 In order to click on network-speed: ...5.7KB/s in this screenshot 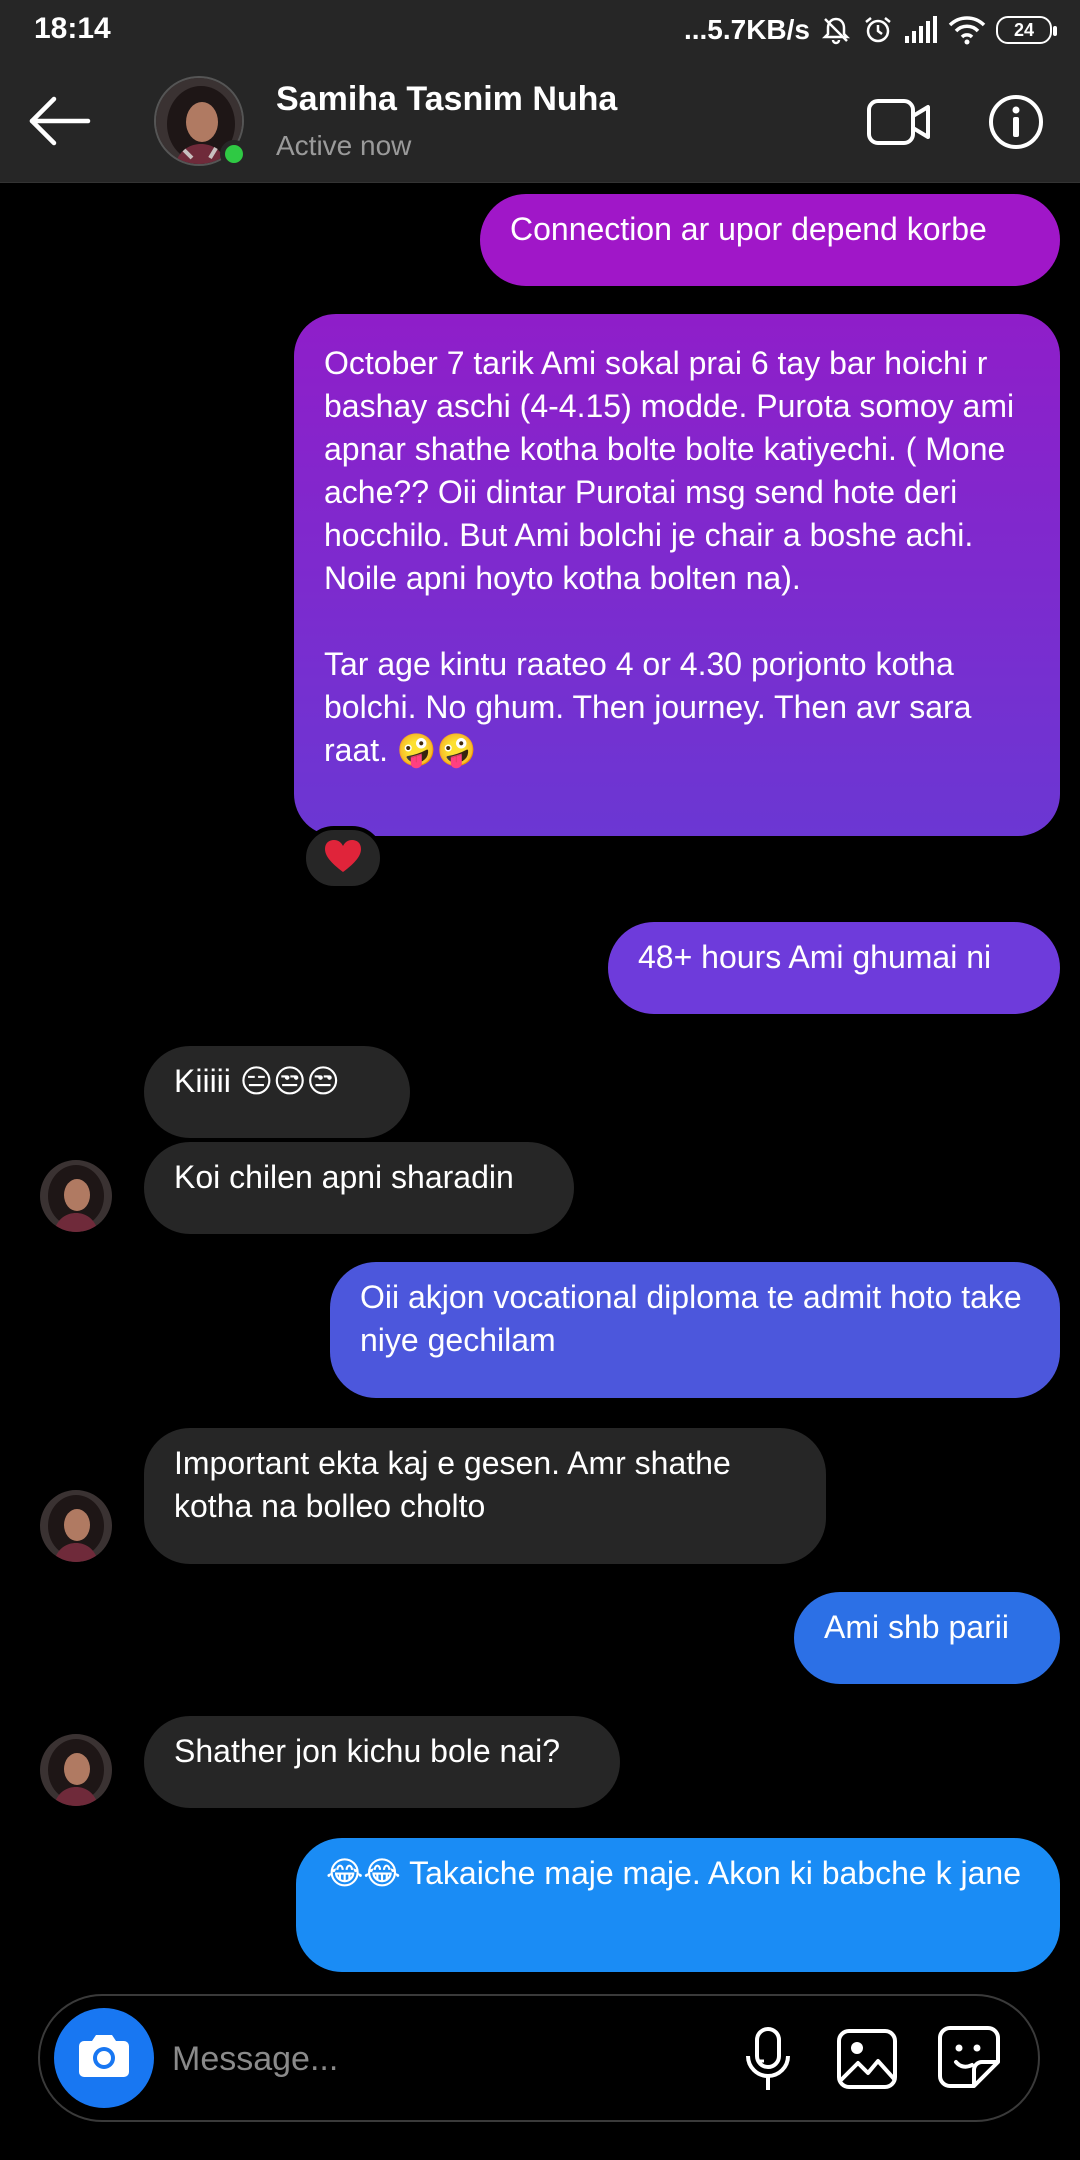, I will do `click(746, 29)`.